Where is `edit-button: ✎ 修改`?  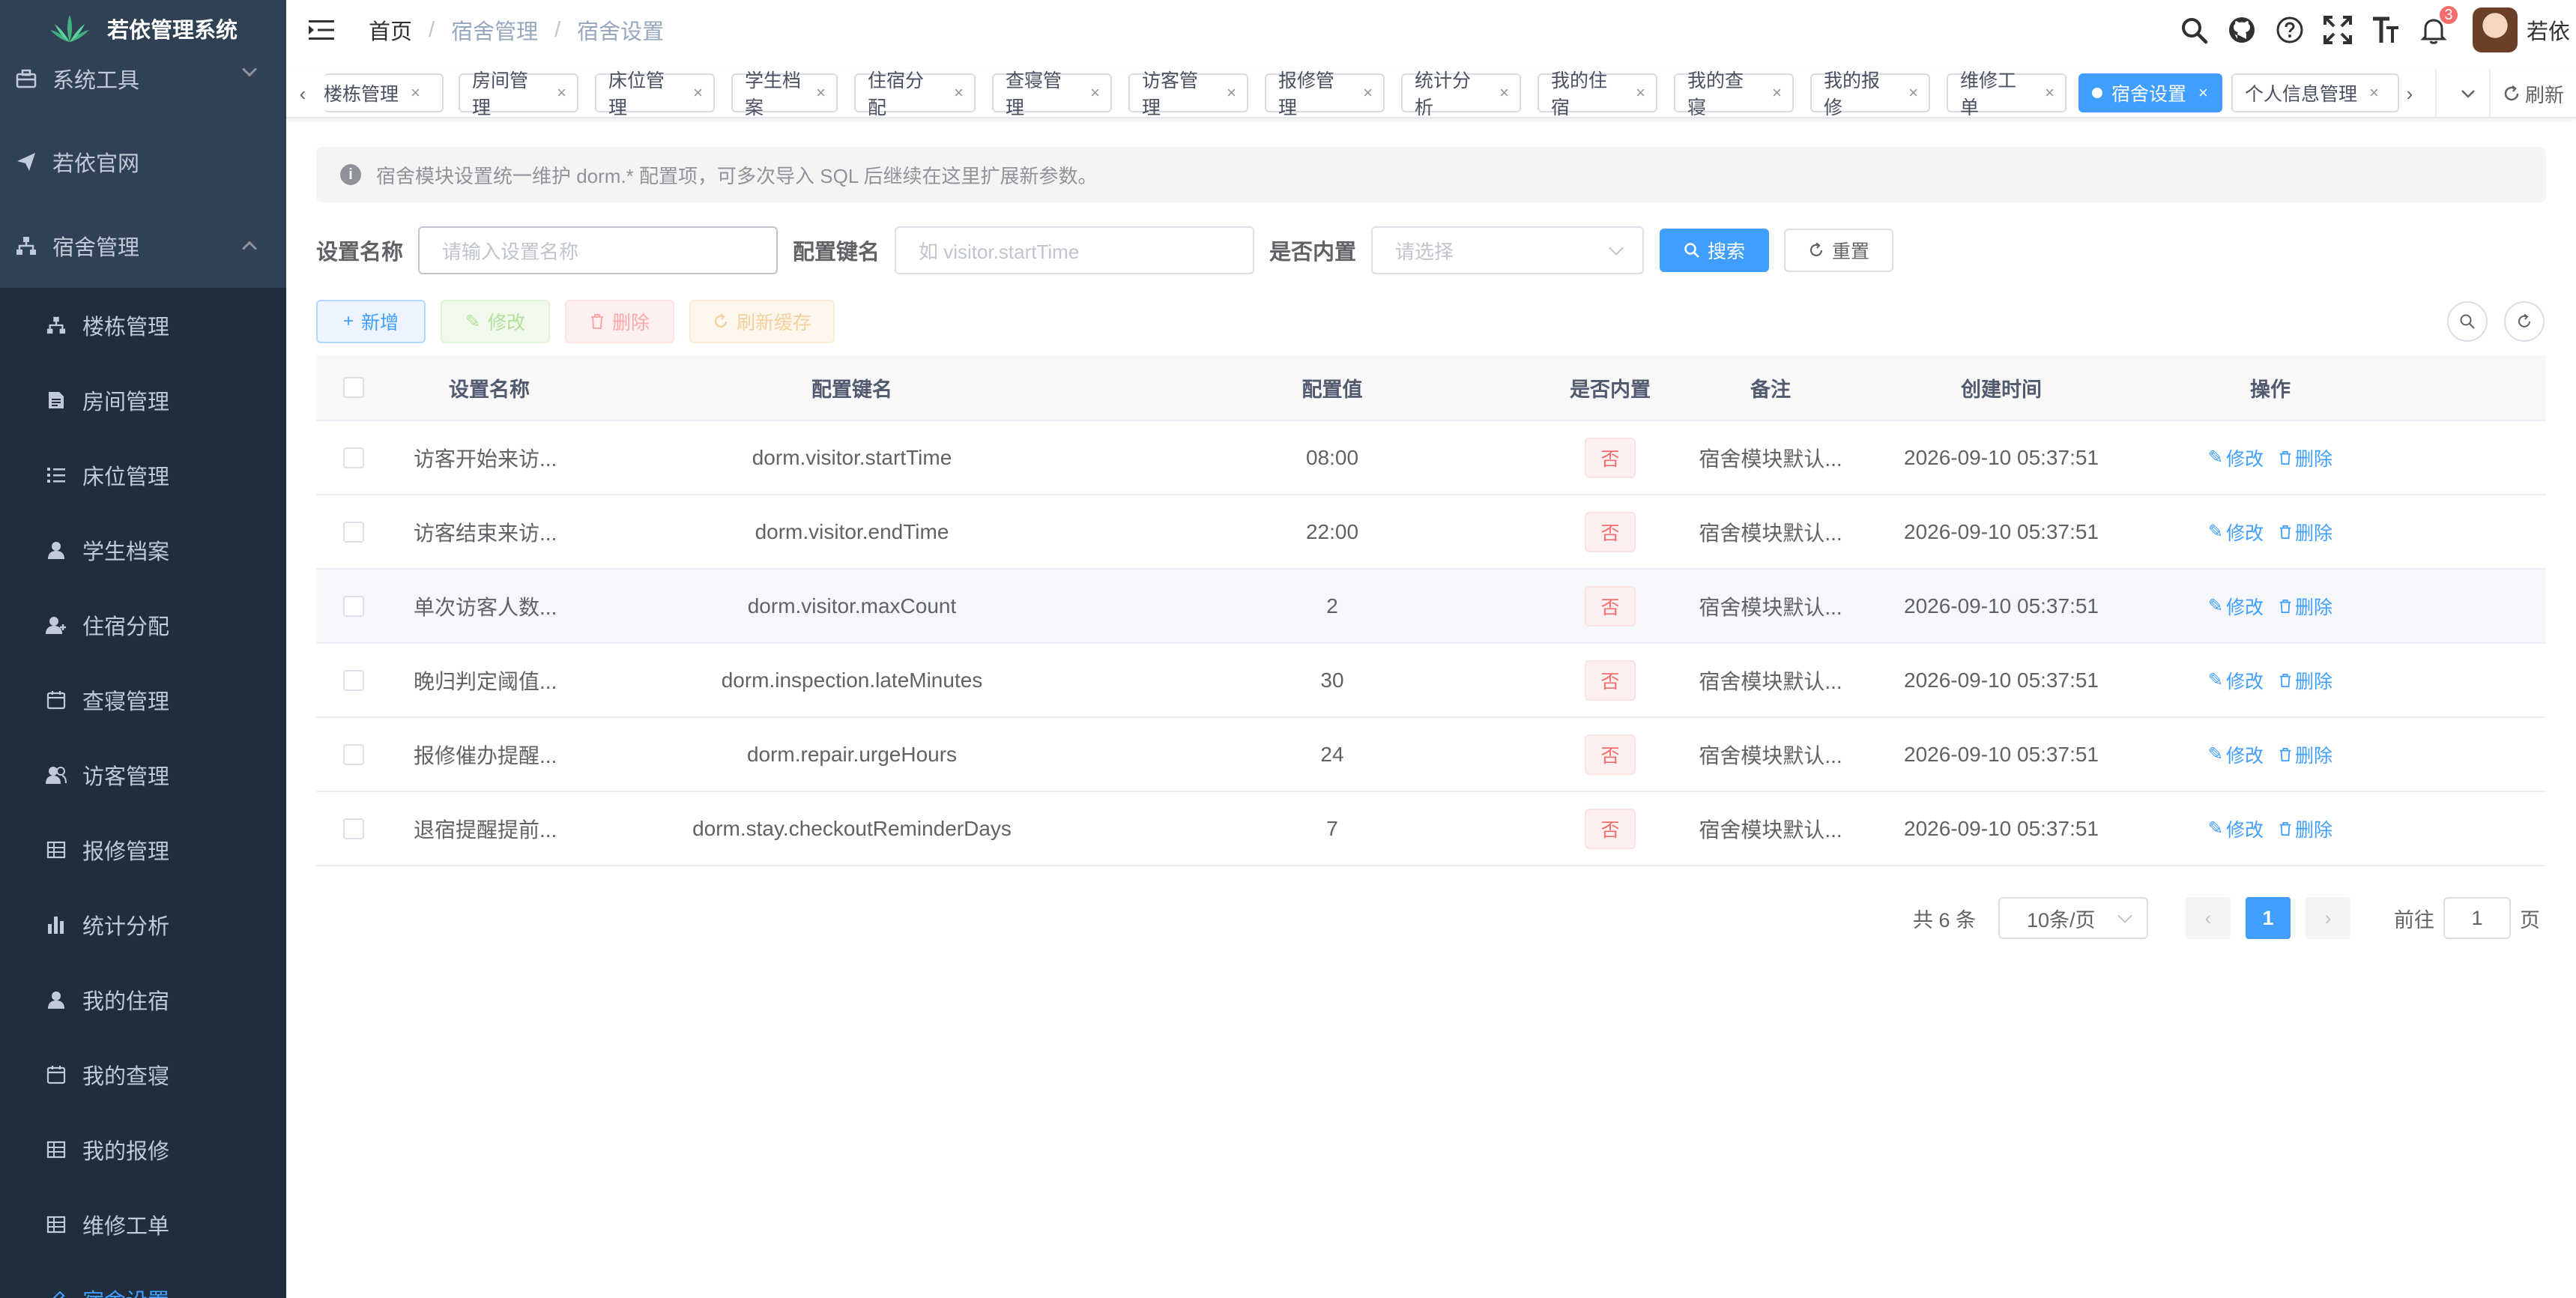 edit-button: ✎ 修改 is located at coordinates (495, 321).